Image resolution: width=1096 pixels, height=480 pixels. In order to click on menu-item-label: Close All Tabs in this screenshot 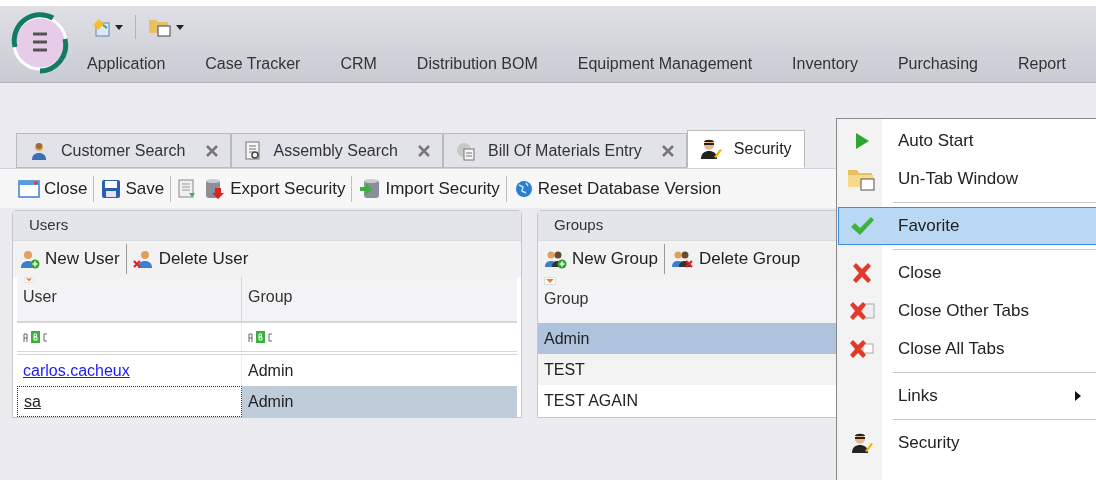, I will do `click(952, 349)`.